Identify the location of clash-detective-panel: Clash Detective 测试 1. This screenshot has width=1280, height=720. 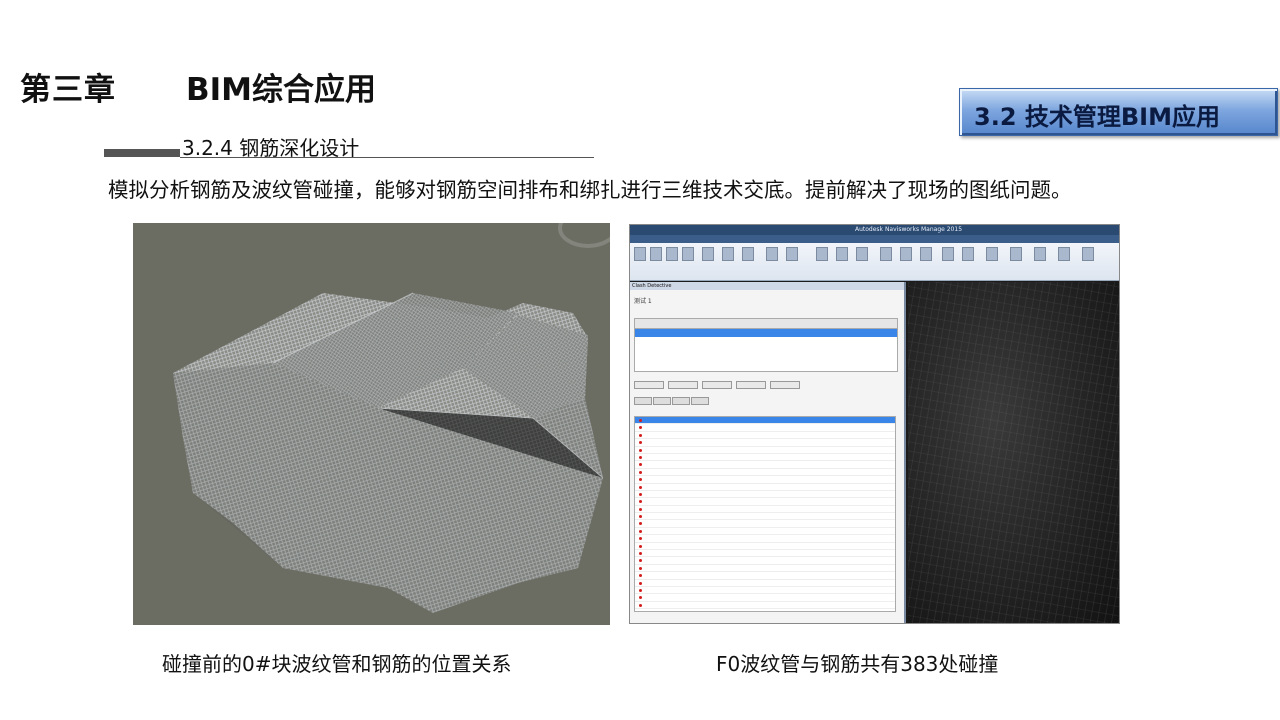
(768, 452).